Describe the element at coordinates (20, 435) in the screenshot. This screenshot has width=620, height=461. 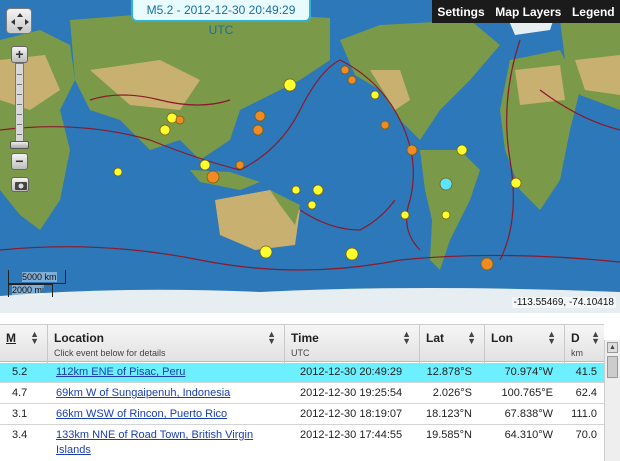
I see `cell-magnitude: 3.4` at that location.